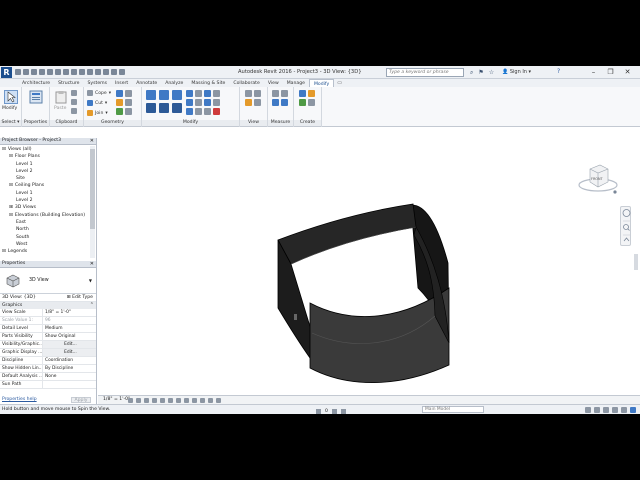  I want to click on property-value: 96, so click(69, 320).